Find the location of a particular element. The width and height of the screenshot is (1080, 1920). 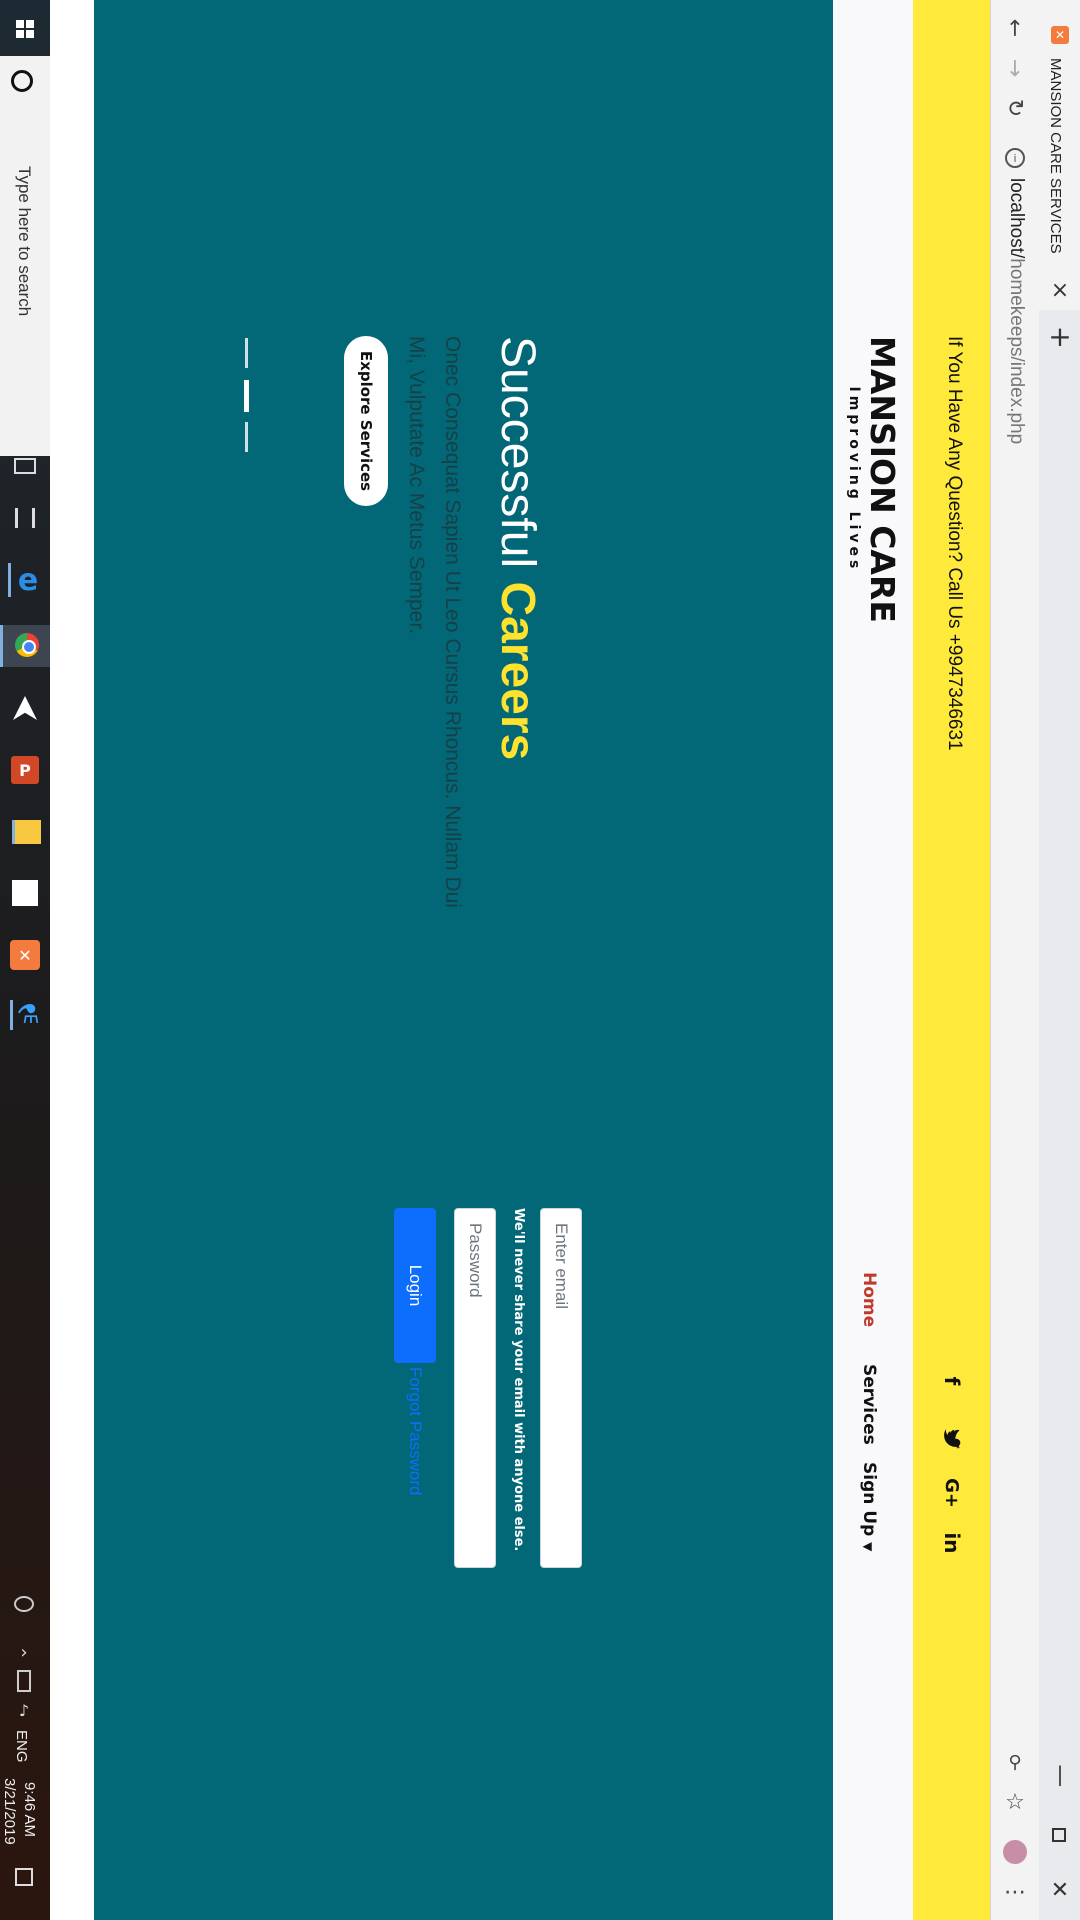

brand-logo: MANSION CARE Improving Lives is located at coordinates (873, 479).